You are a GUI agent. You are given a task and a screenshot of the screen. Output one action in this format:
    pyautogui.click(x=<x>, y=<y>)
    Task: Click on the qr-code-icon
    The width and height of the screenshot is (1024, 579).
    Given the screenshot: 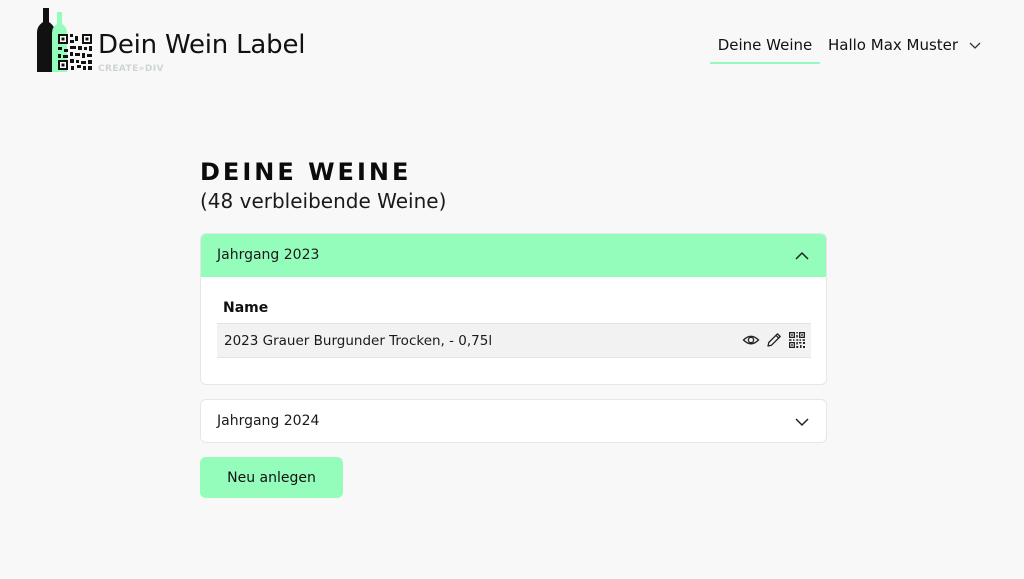 What is the action you would take?
    pyautogui.click(x=797, y=340)
    